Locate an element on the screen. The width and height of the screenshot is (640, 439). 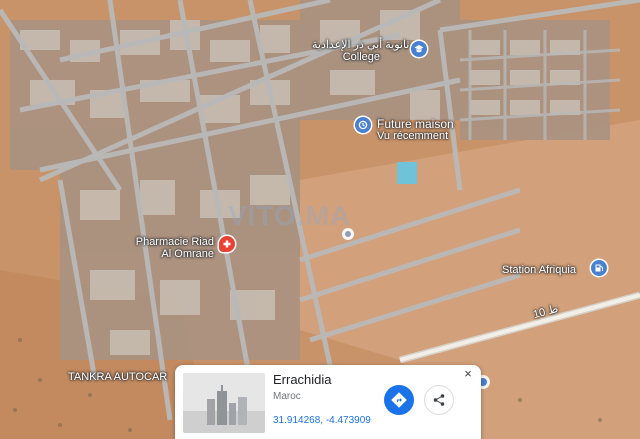
fuel-icon is located at coordinates (599, 268).